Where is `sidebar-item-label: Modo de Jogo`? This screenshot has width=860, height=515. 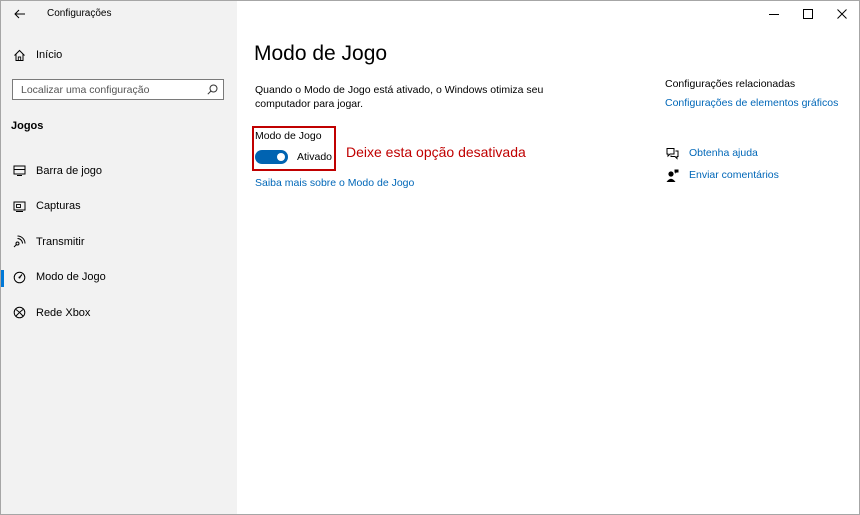
sidebar-item-label: Modo de Jogo is located at coordinates (71, 277).